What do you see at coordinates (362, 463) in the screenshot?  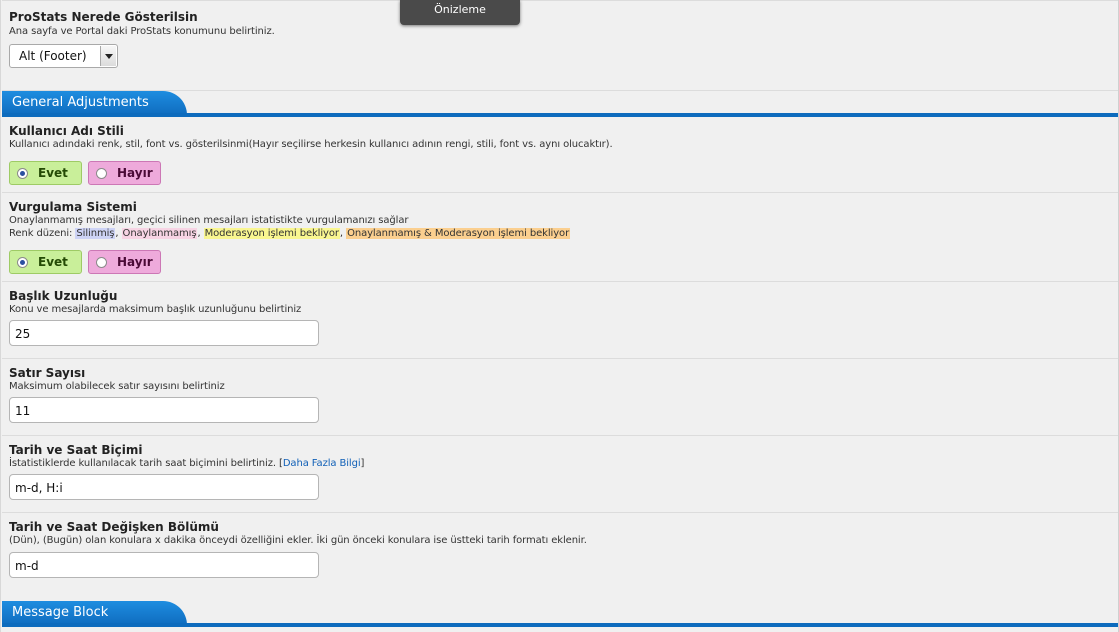 I see `bracket: ]` at bounding box center [362, 463].